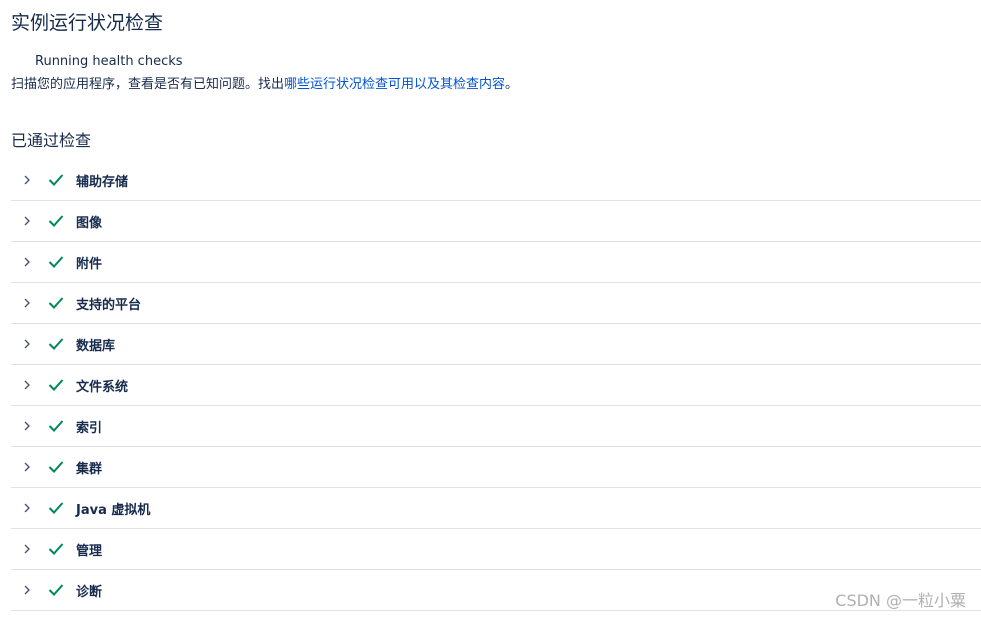 Image resolution: width=981 pixels, height=619 pixels. What do you see at coordinates (496, 549) in the screenshot?
I see `check-item-administration: 管理` at bounding box center [496, 549].